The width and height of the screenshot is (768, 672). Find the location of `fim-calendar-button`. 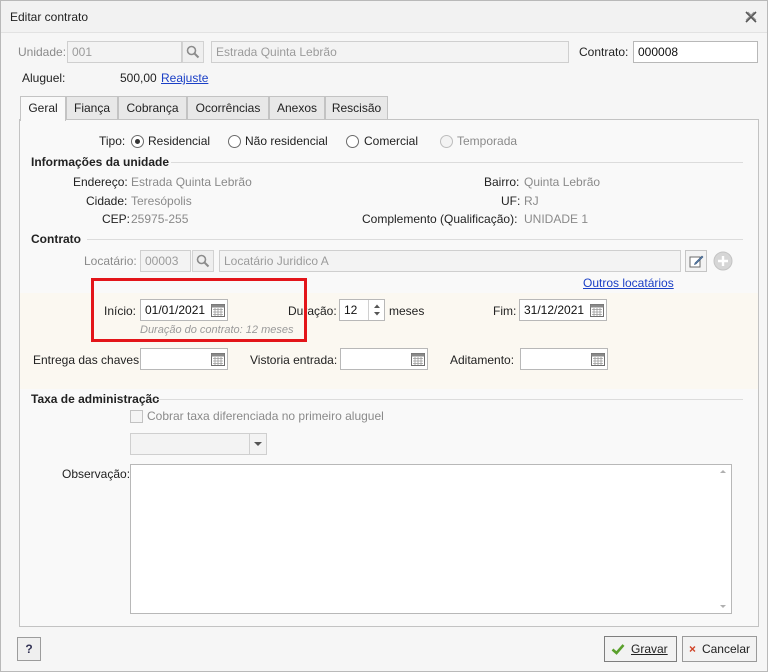

fim-calendar-button is located at coordinates (597, 310).